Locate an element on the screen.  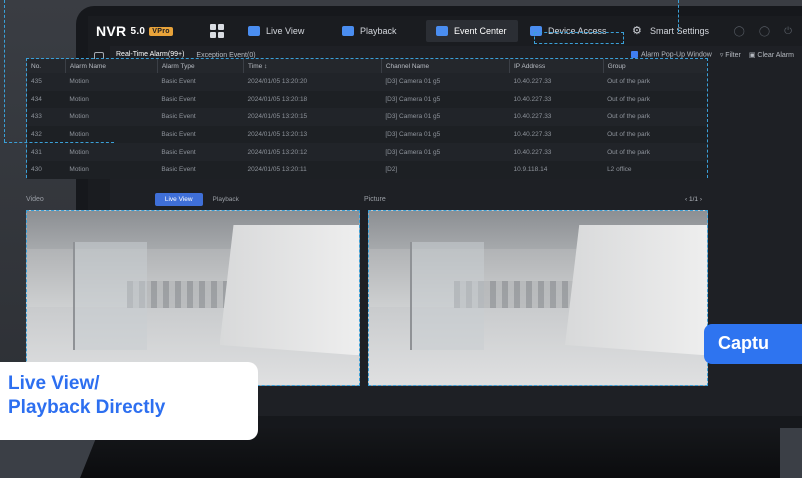
live-view-toggle: Live View is located at coordinates (178, 199).